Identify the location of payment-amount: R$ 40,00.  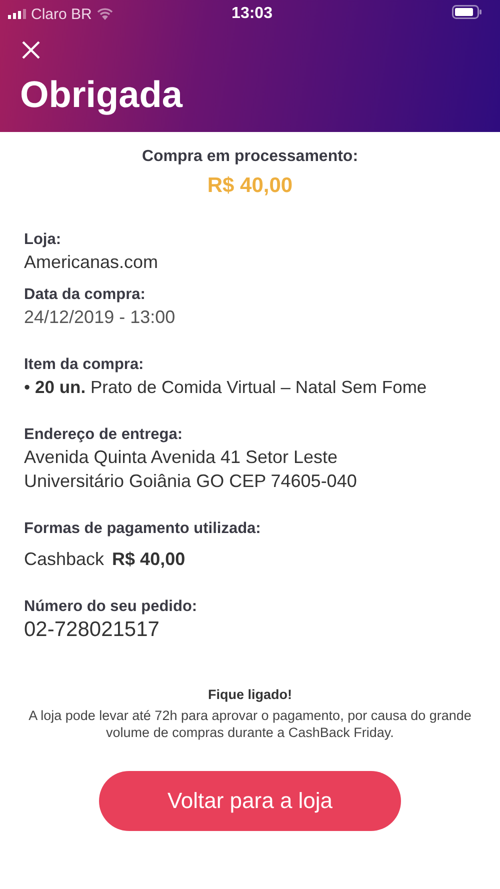
(149, 559).